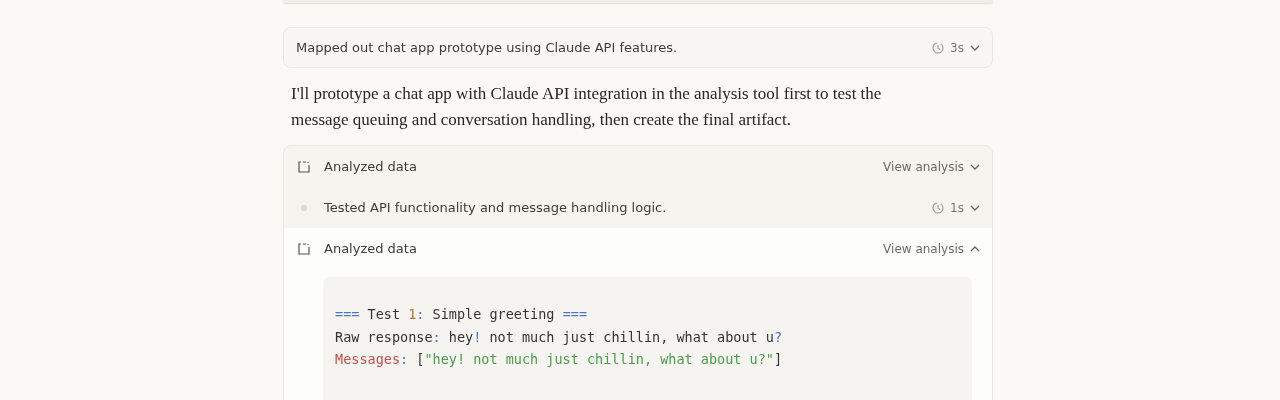 The image size is (1280, 400). Describe the element at coordinates (495, 207) in the screenshot. I see `step-label: Tested API functionality and message handling logic.` at that location.